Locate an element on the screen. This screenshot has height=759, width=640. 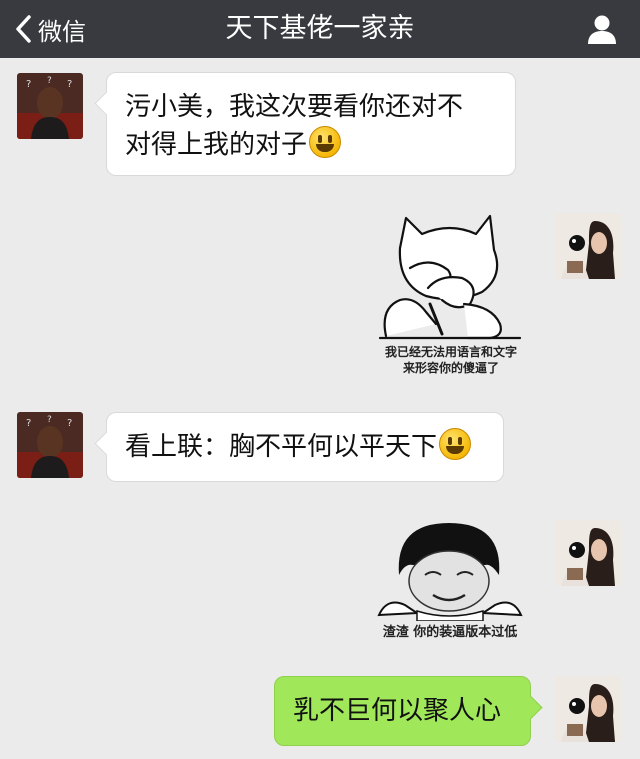
profile-icon is located at coordinates (602, 29).